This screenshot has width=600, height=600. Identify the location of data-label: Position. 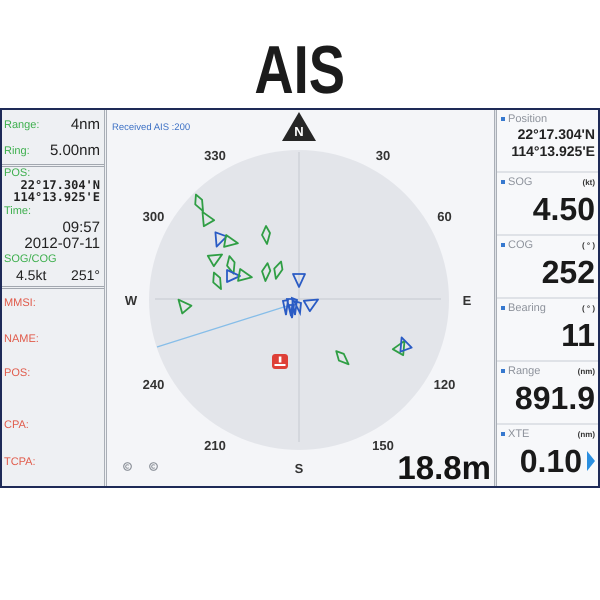
(528, 119).